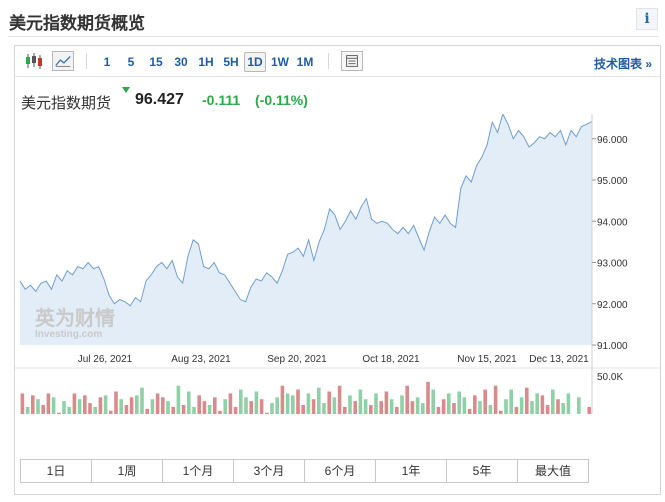  What do you see at coordinates (612, 222) in the screenshot?
I see `y-tick-label: 94.000` at bounding box center [612, 222].